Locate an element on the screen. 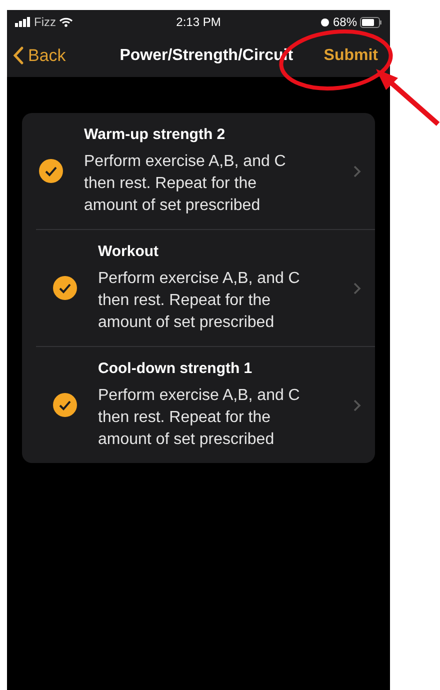 The height and width of the screenshot is (690, 440). list-row: Warm-up strength 2 Perform exercise A,B, and C then rest. Repeat for the amount of set prescribed is located at coordinates (198, 171).